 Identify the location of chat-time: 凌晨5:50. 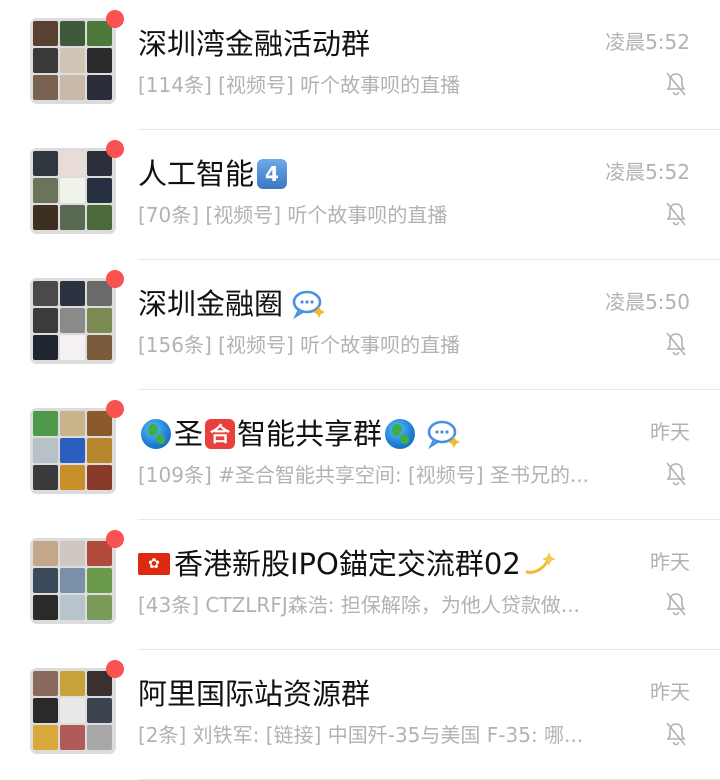
(647, 302).